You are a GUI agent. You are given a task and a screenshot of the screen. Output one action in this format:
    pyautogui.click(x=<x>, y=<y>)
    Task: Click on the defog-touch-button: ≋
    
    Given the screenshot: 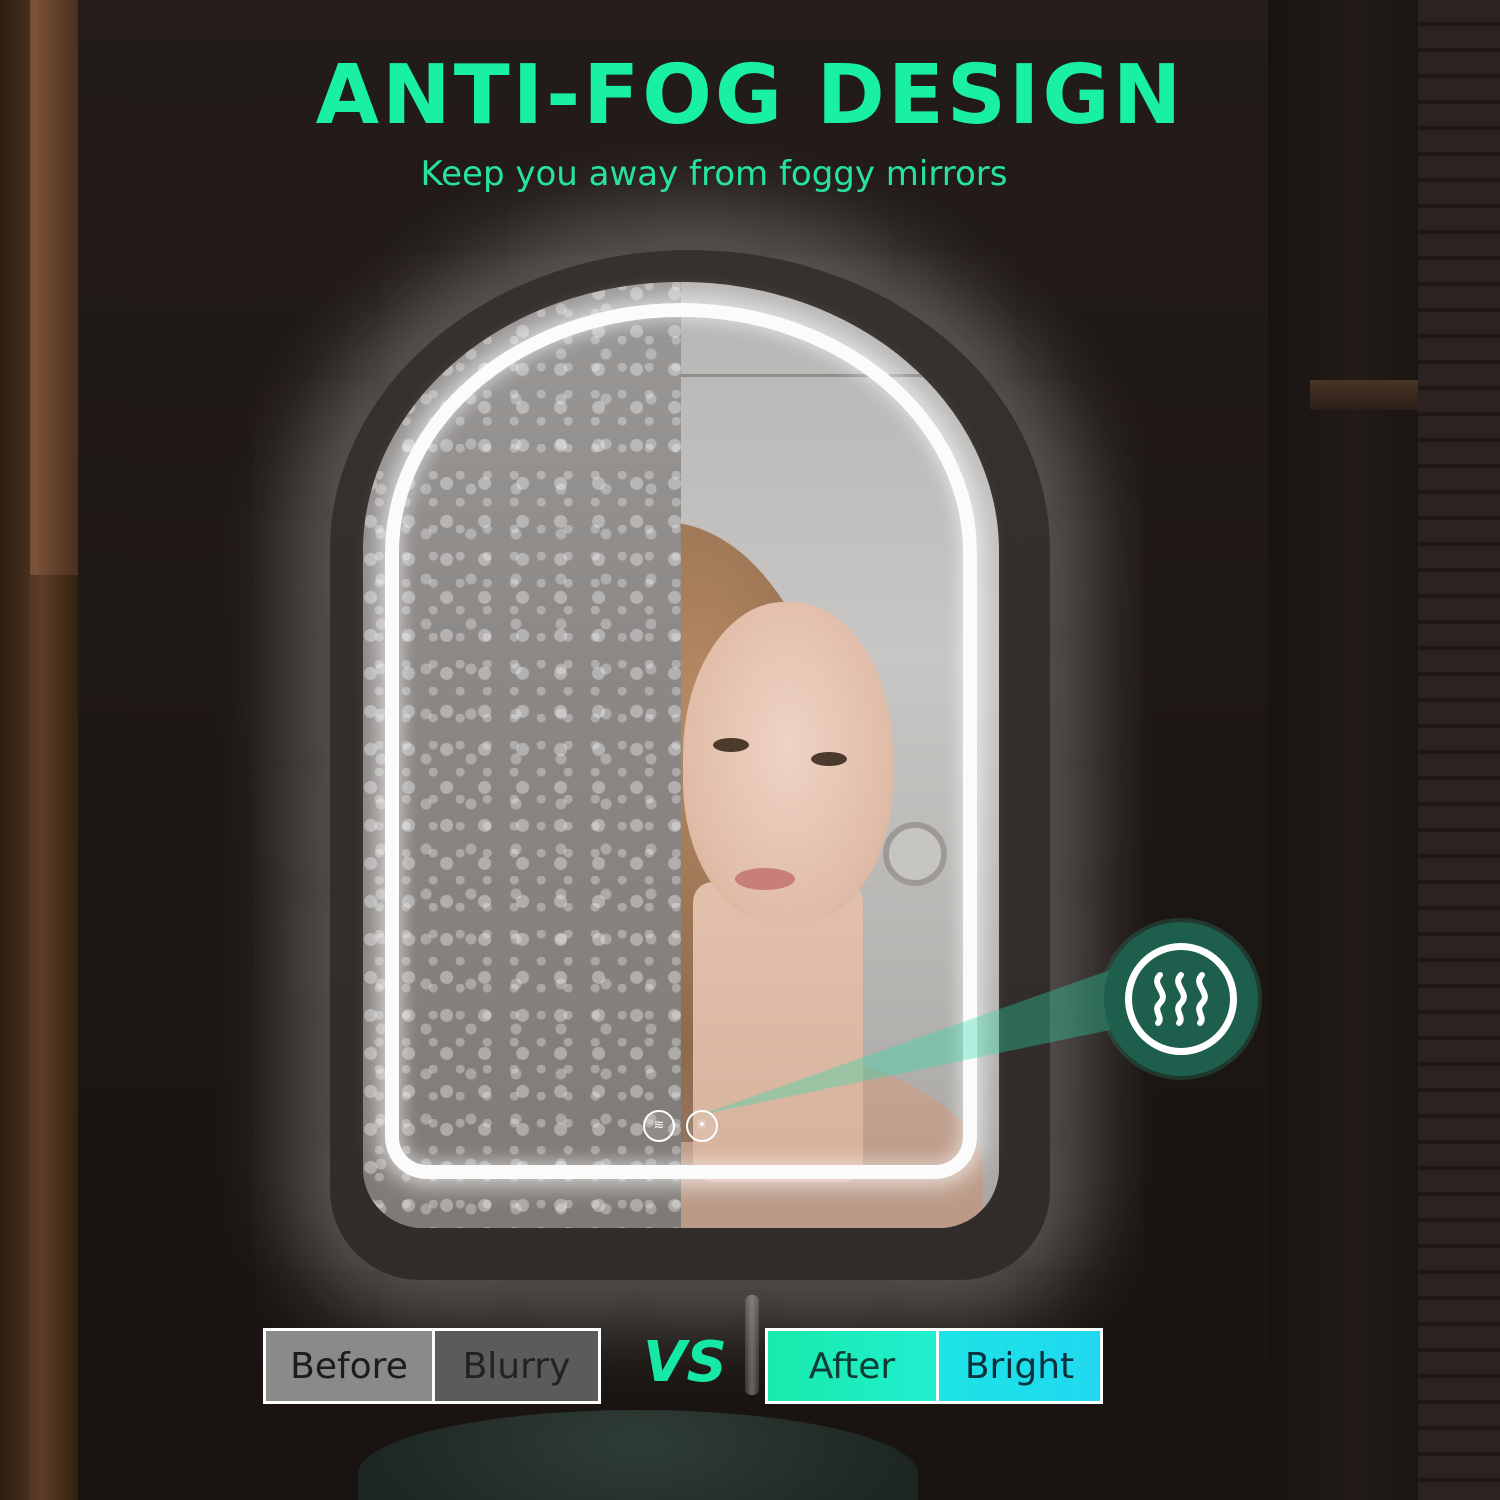 What is the action you would take?
    pyautogui.click(x=659, y=1126)
    